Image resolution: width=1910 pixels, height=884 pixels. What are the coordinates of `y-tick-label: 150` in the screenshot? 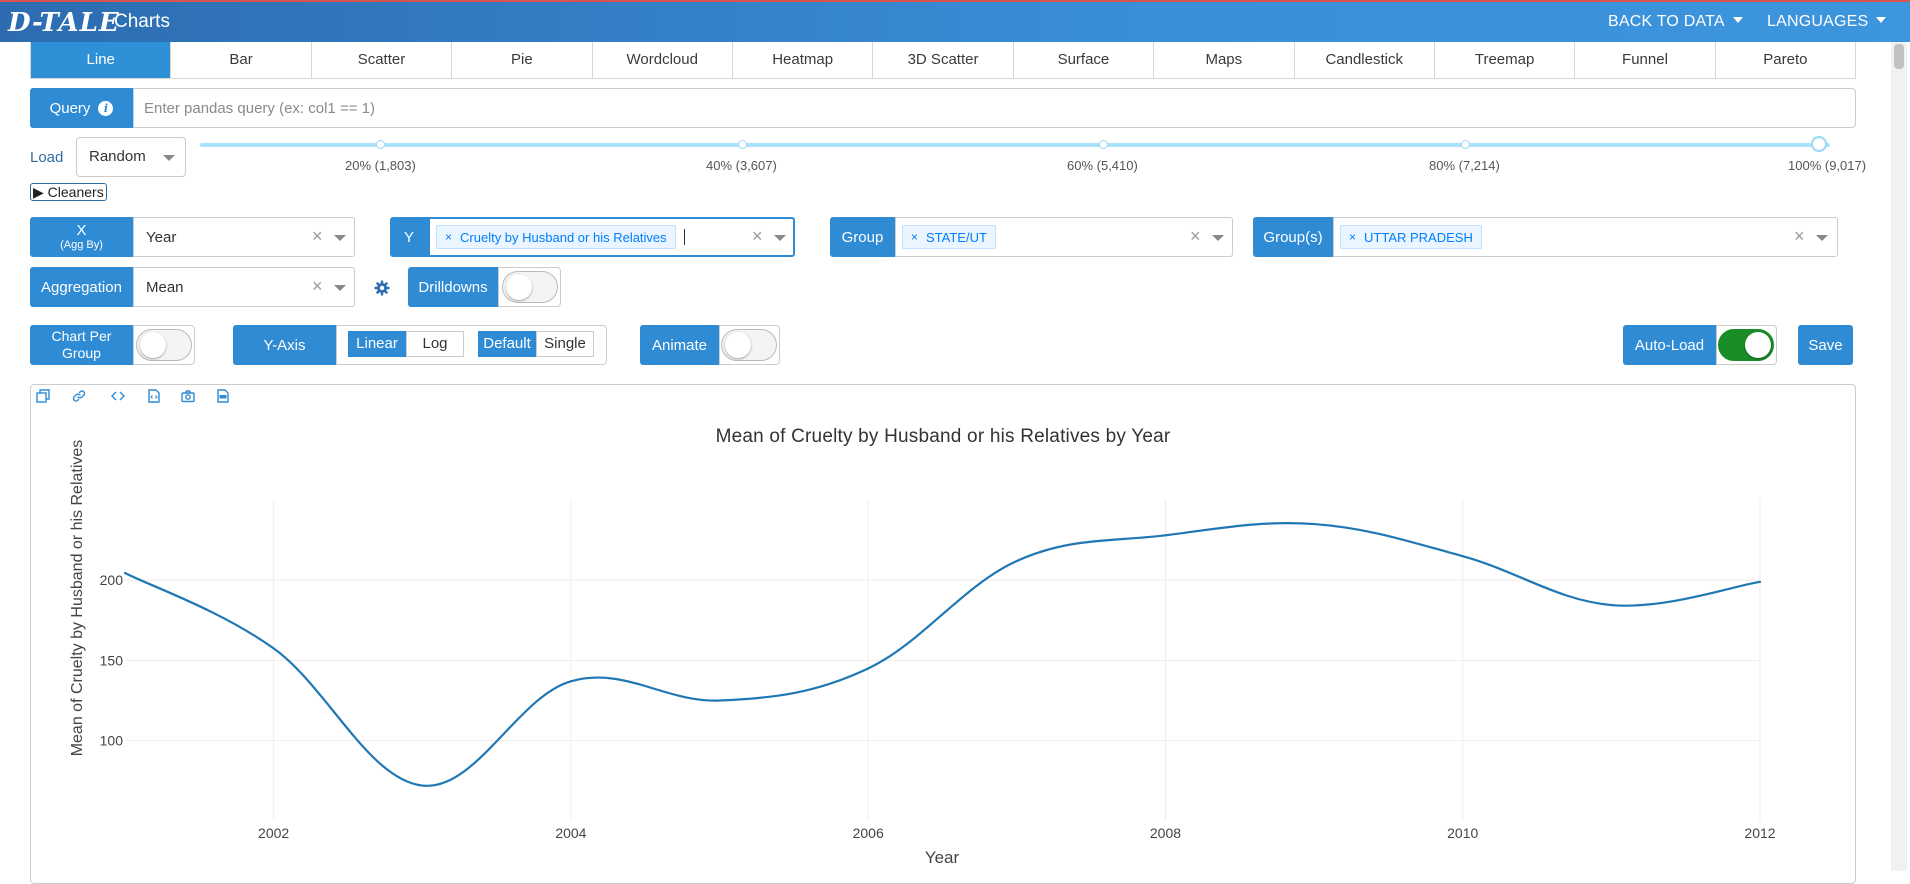 It's located at (112, 660).